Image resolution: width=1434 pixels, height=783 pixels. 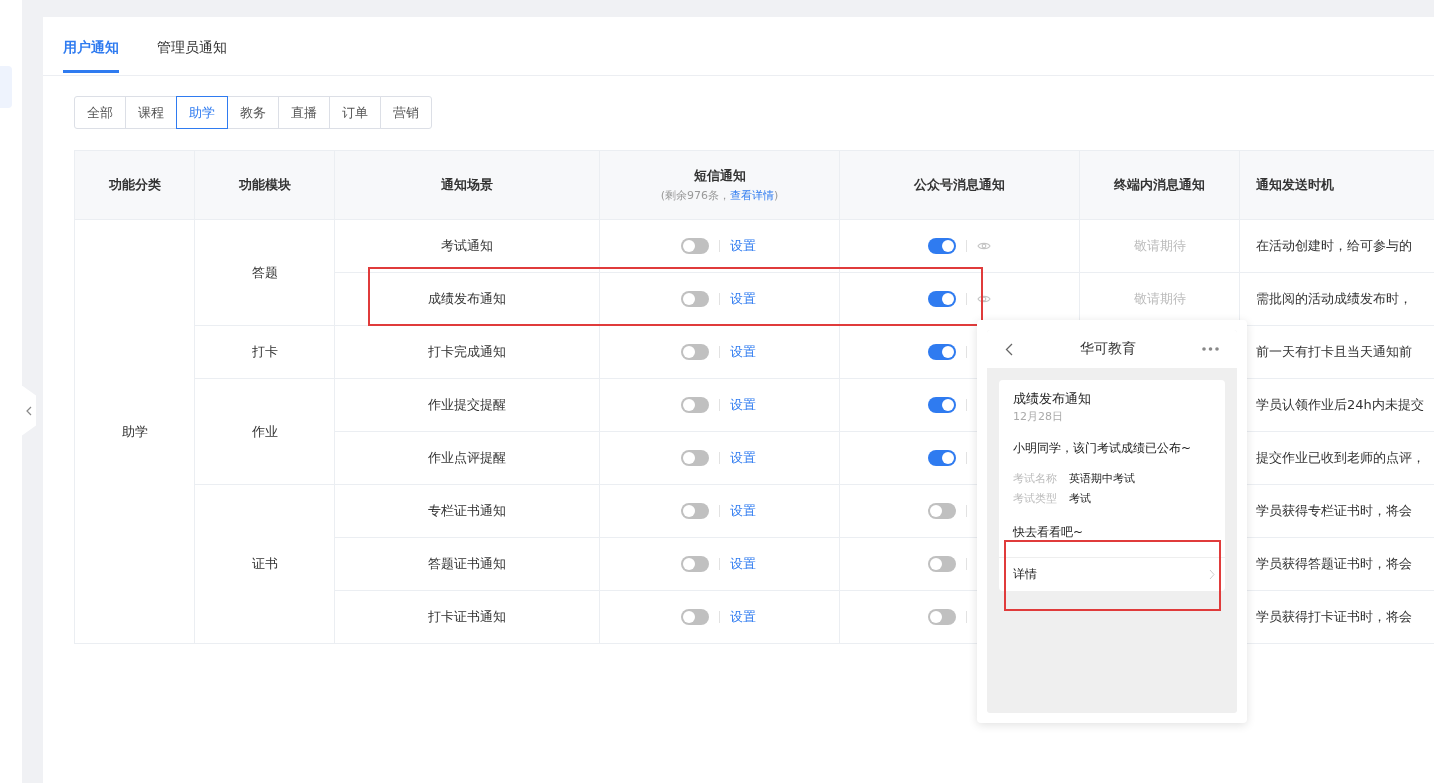 What do you see at coordinates (29, 410) in the screenshot?
I see `chevron-left-icon` at bounding box center [29, 410].